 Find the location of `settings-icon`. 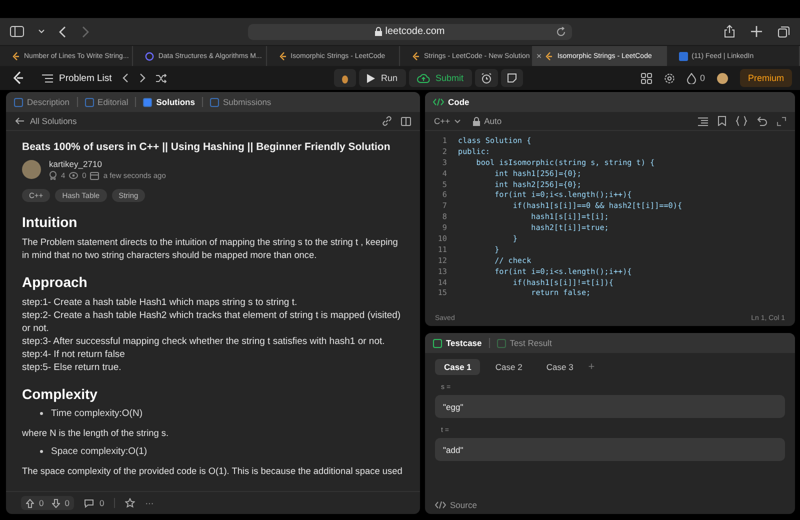

settings-icon is located at coordinates (669, 78).